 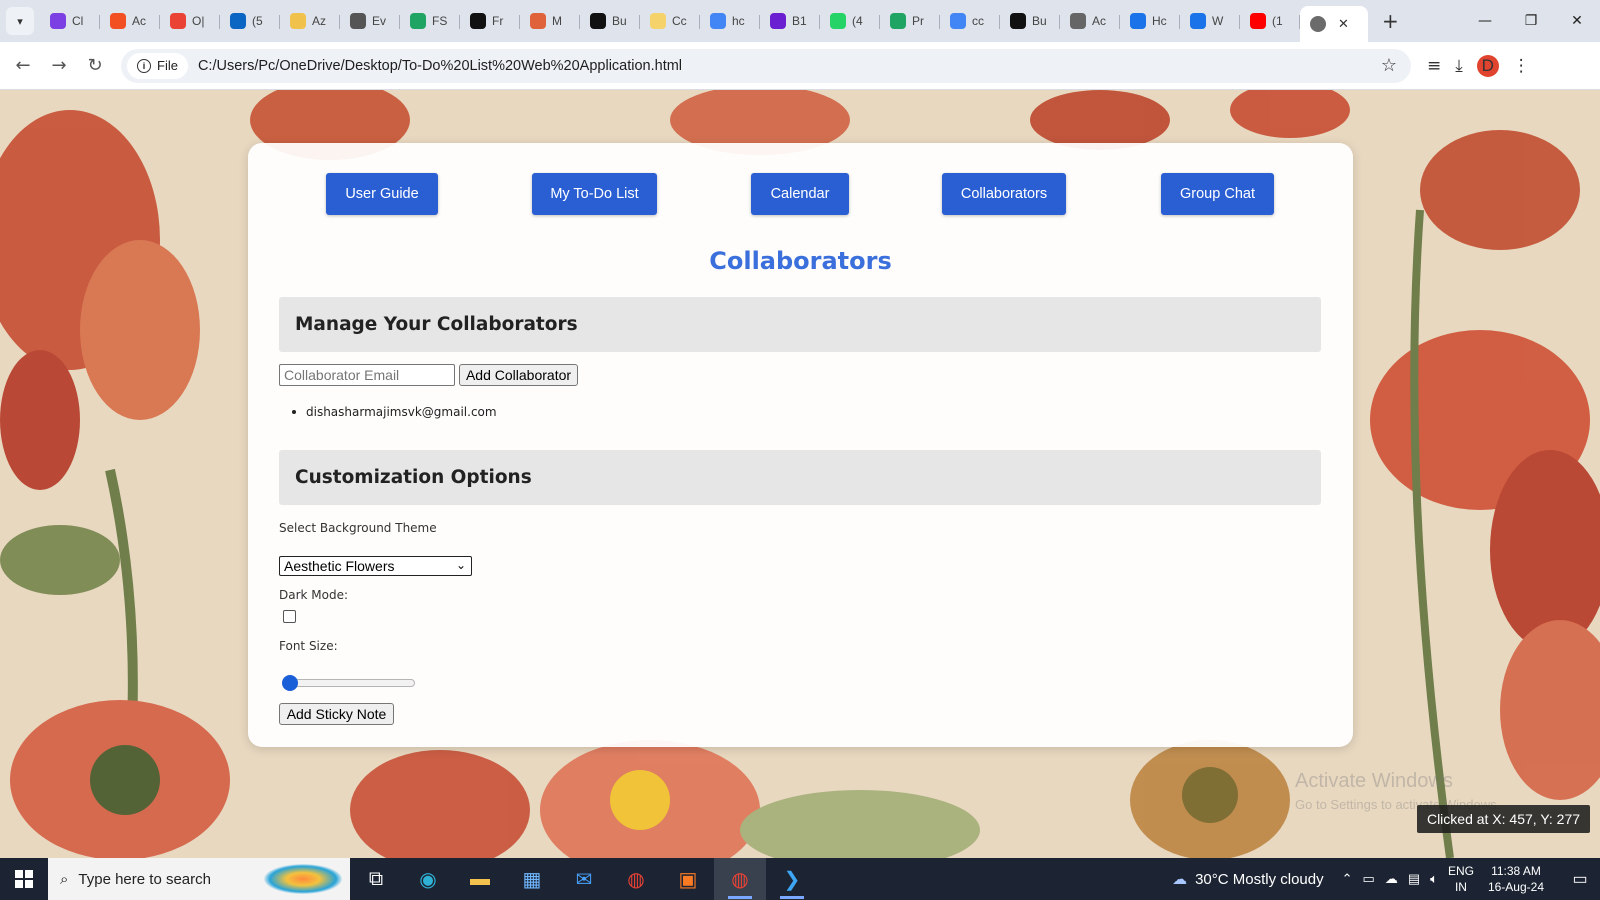 I want to click on file-explorer-icon: ▬, so click(x=480, y=879).